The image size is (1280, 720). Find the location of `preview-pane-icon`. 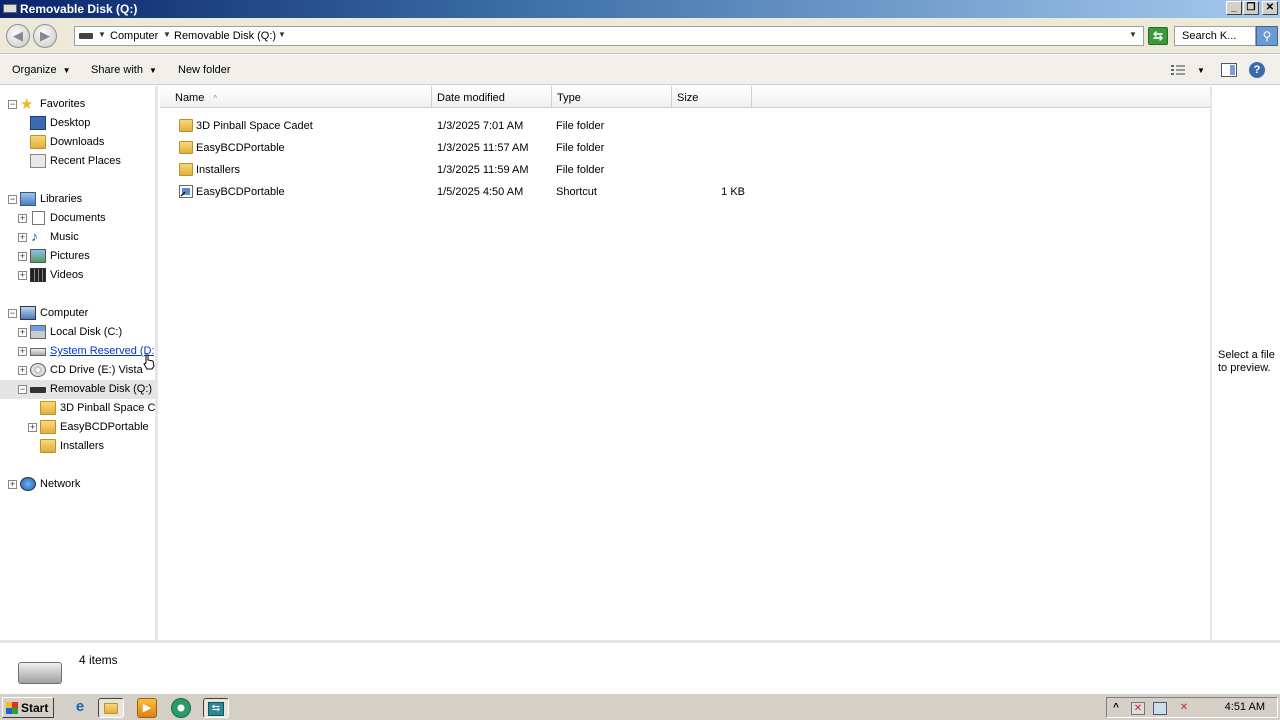

preview-pane-icon is located at coordinates (1229, 70).